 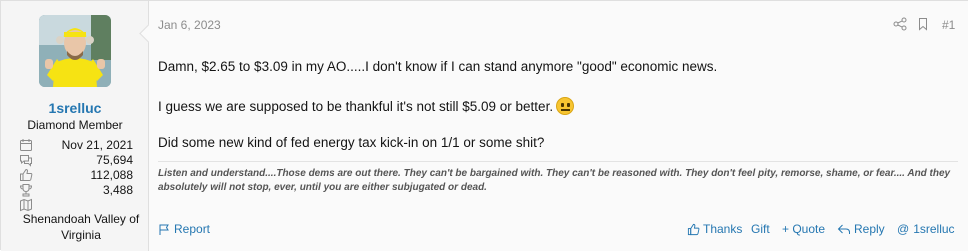 I want to click on at-icon: @, so click(x=903, y=229).